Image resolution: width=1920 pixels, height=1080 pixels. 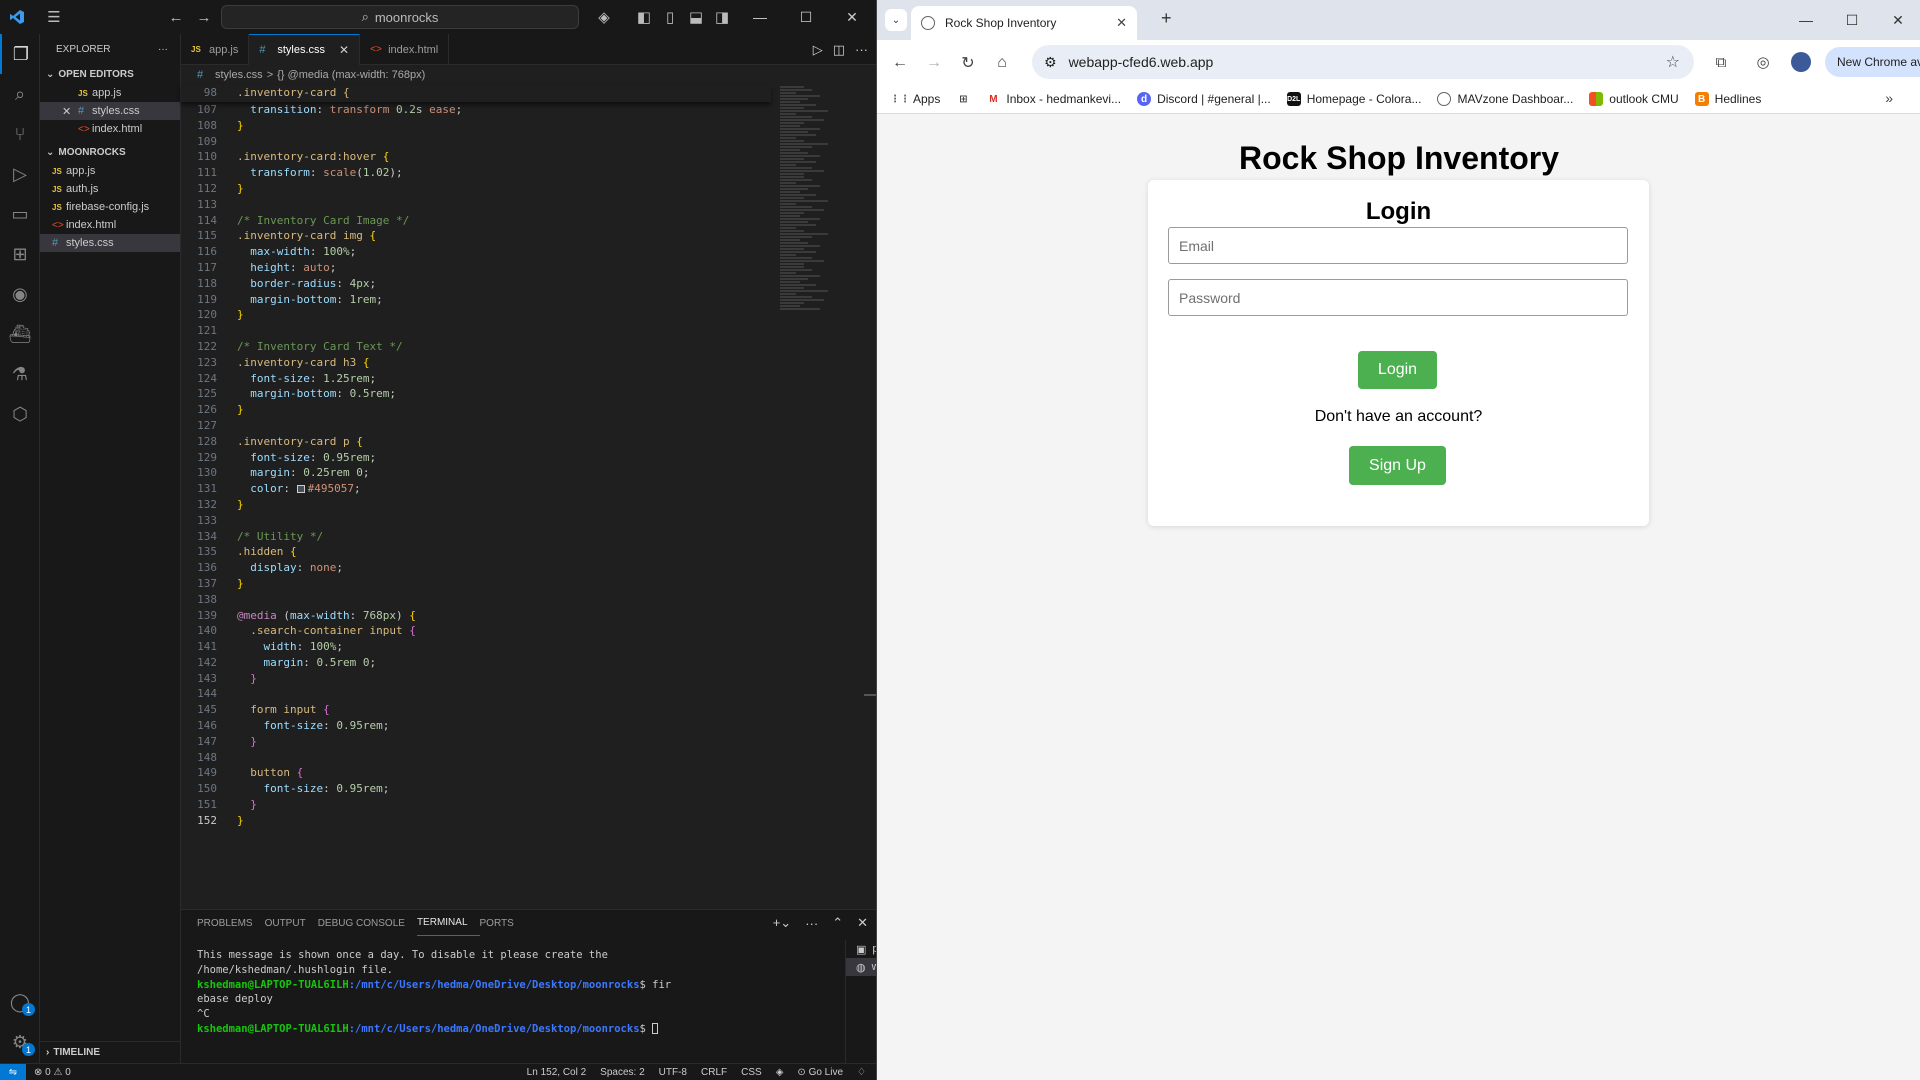 I want to click on testing-icon: ⚗, so click(x=20, y=374).